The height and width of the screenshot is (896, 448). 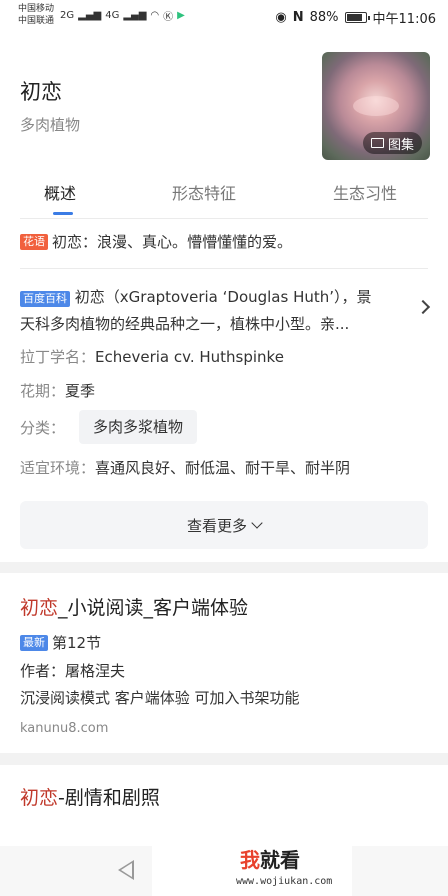 I want to click on environment-label: 适宜环境：, so click(x=58, y=468).